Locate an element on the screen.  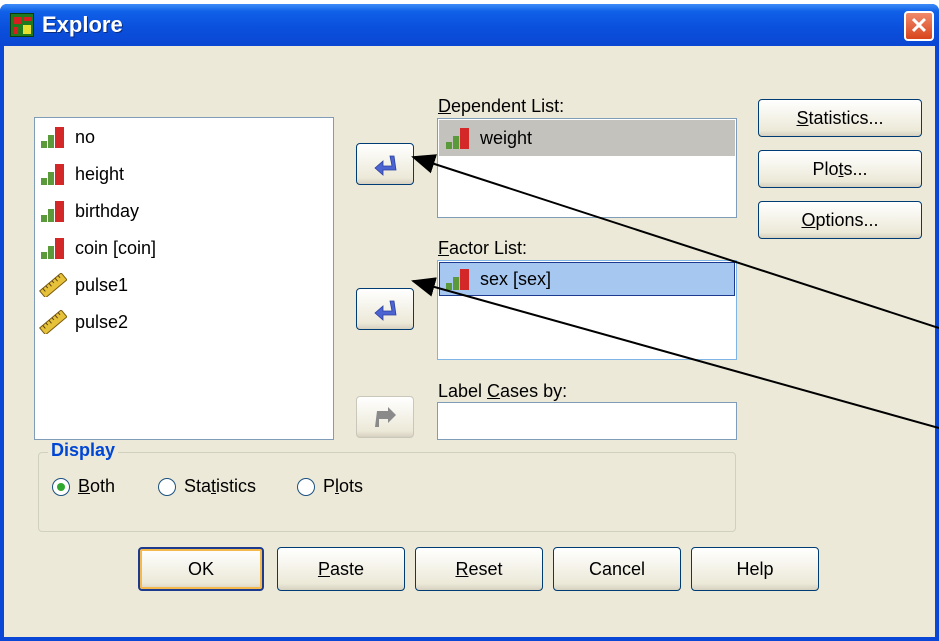
dependent-list-label: Dependent List: is located at coordinates (501, 106).